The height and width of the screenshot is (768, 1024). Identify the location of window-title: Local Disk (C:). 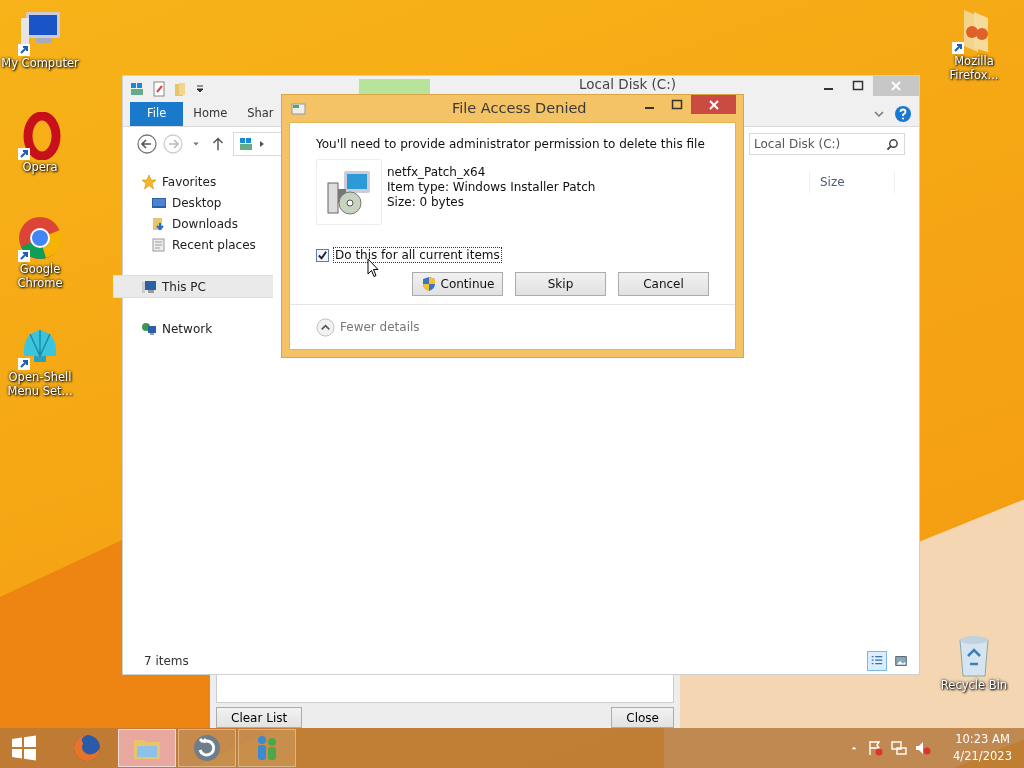
(628, 84).